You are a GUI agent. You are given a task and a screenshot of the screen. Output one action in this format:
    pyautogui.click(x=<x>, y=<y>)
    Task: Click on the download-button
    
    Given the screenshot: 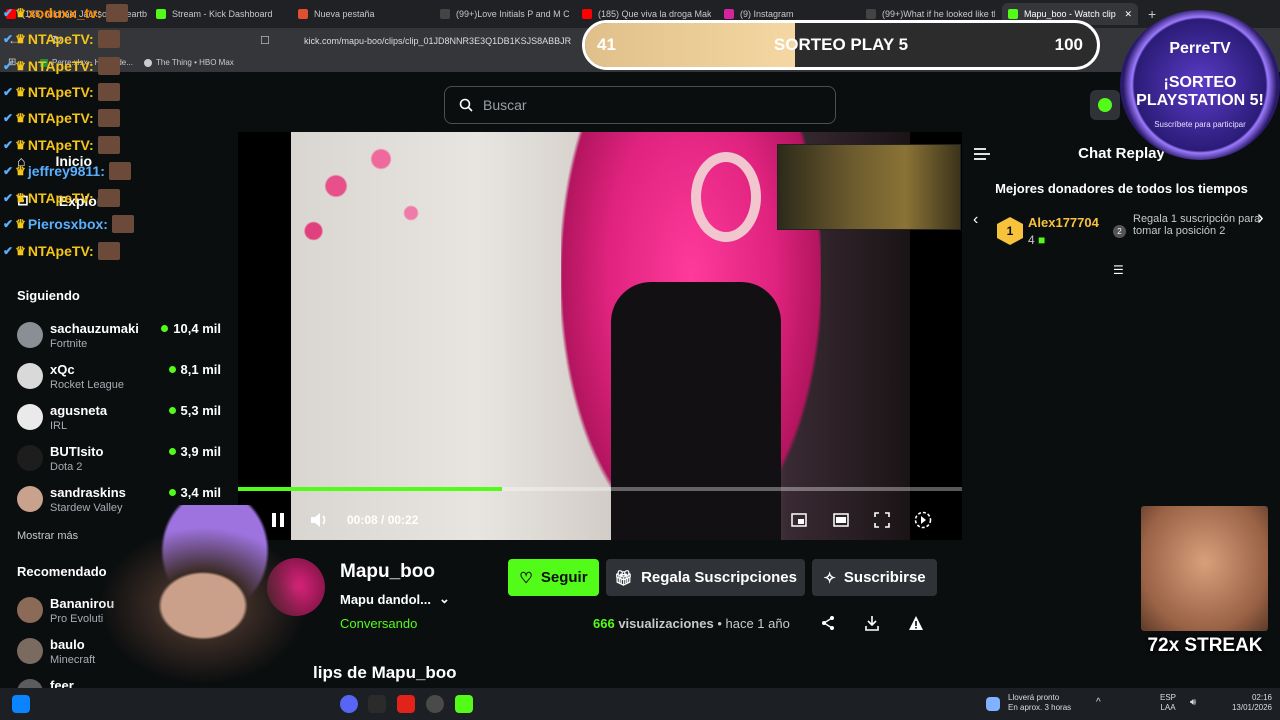 What is the action you would take?
    pyautogui.click(x=873, y=624)
    